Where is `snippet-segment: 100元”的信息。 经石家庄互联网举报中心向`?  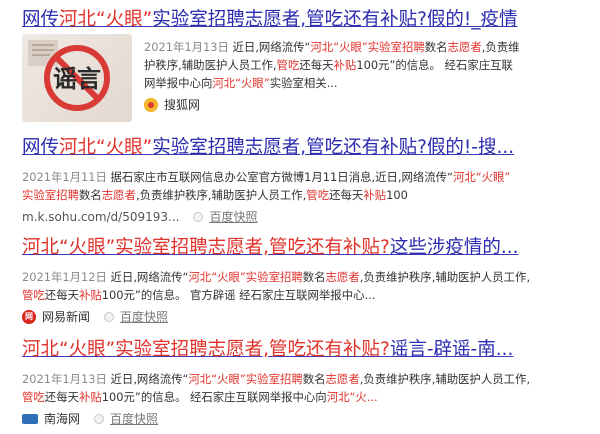 snippet-segment: 100元”的信息。 经石家庄互联网举报中心向 is located at coordinates (214, 397).